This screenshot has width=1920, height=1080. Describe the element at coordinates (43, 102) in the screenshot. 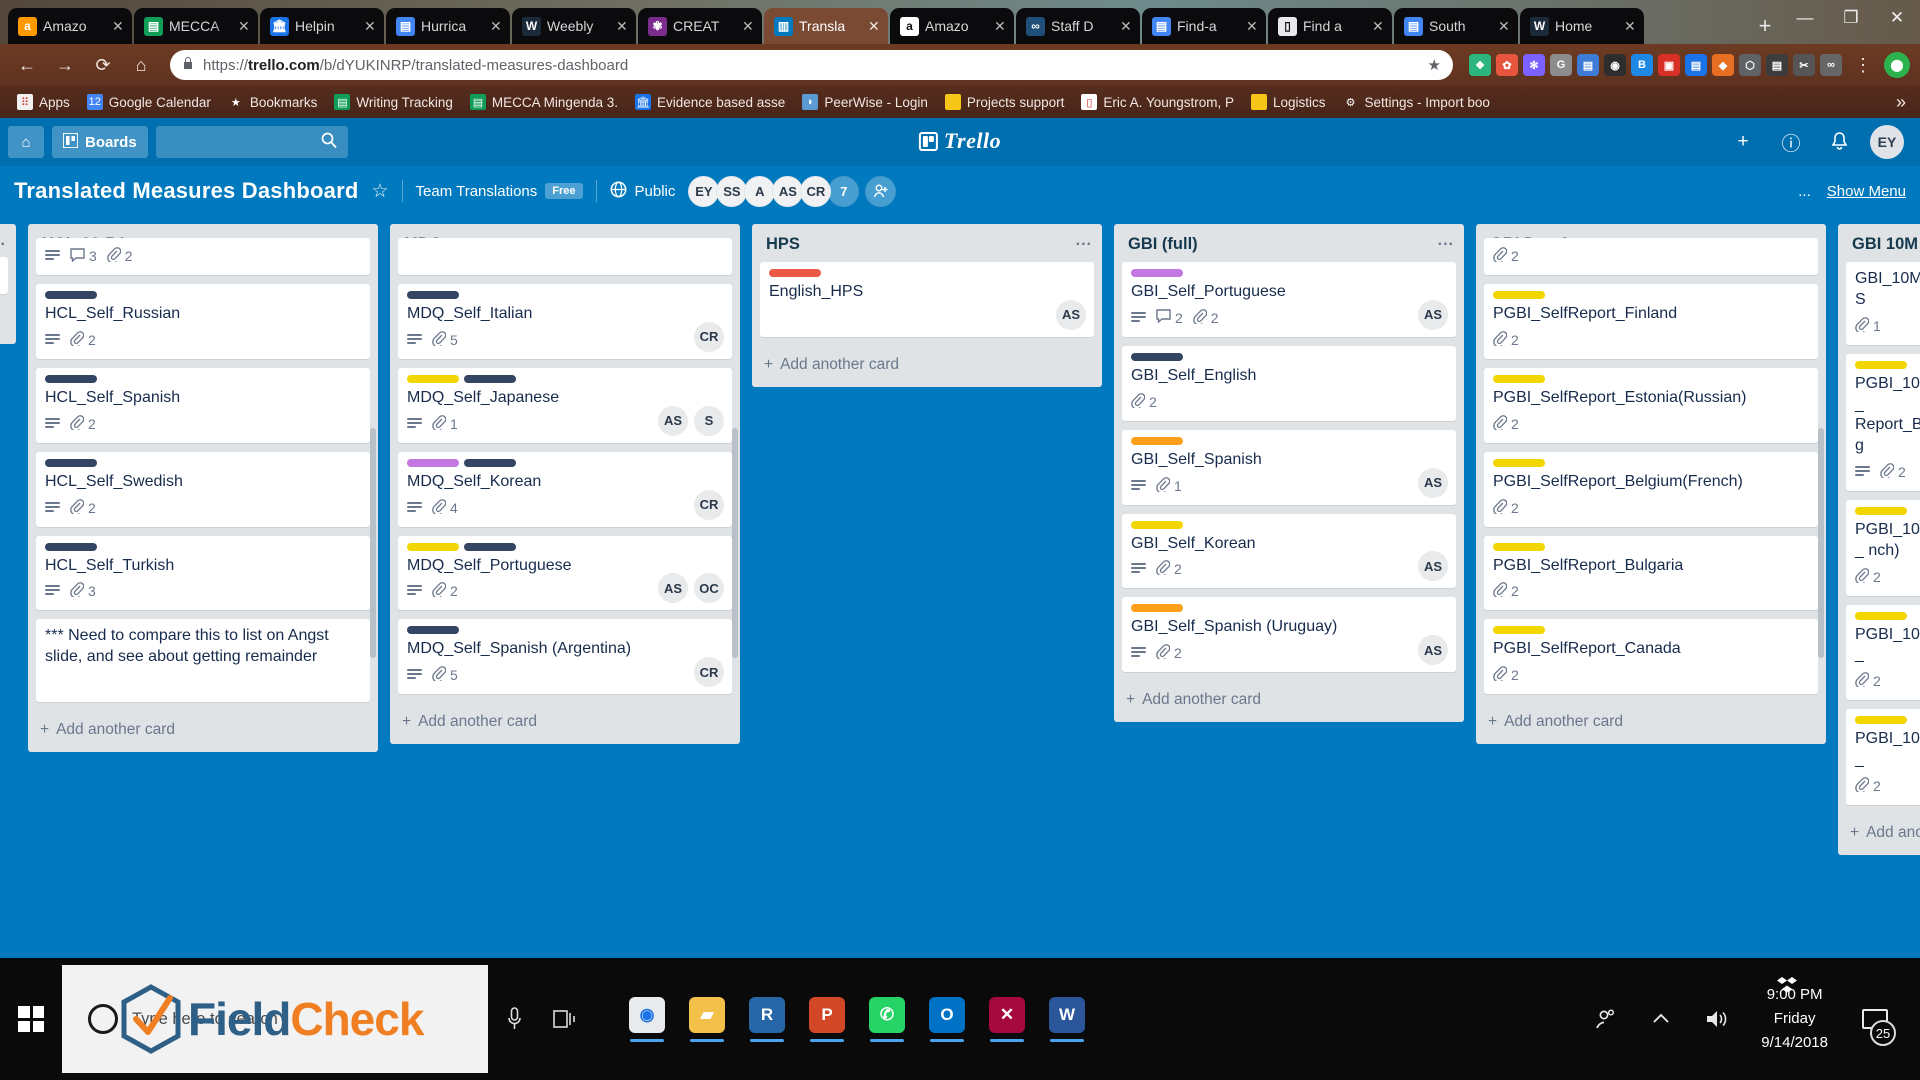

I see `bookmark-item: ⠿ Apps` at that location.